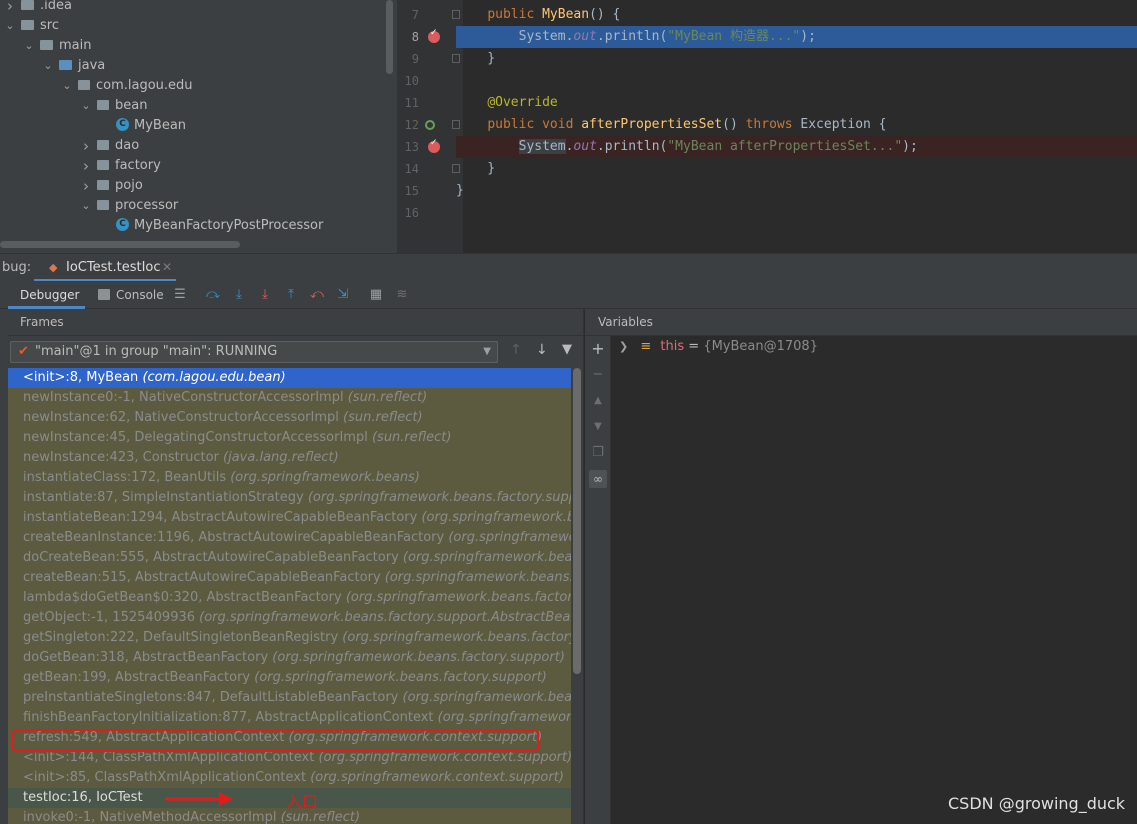 Image resolution: width=1137 pixels, height=824 pixels. Describe the element at coordinates (120, 244) in the screenshot. I see `tree-horizontal-scrollbar` at that location.